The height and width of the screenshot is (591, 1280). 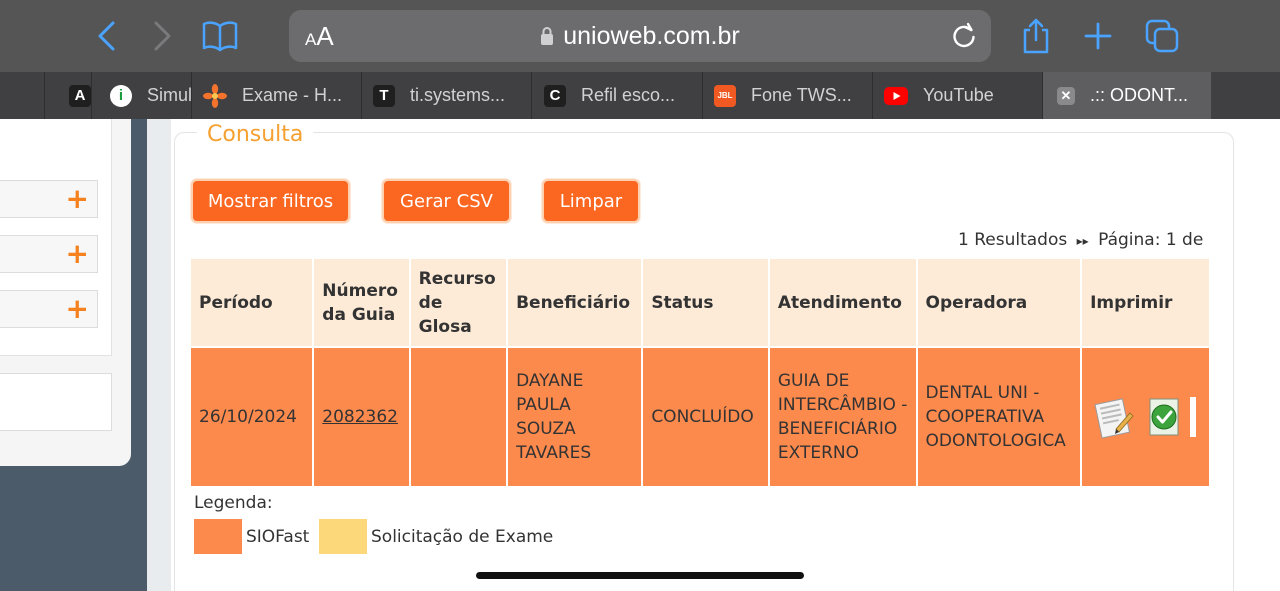 What do you see at coordinates (706, 303) in the screenshot?
I see `column-header-status: Status` at bounding box center [706, 303].